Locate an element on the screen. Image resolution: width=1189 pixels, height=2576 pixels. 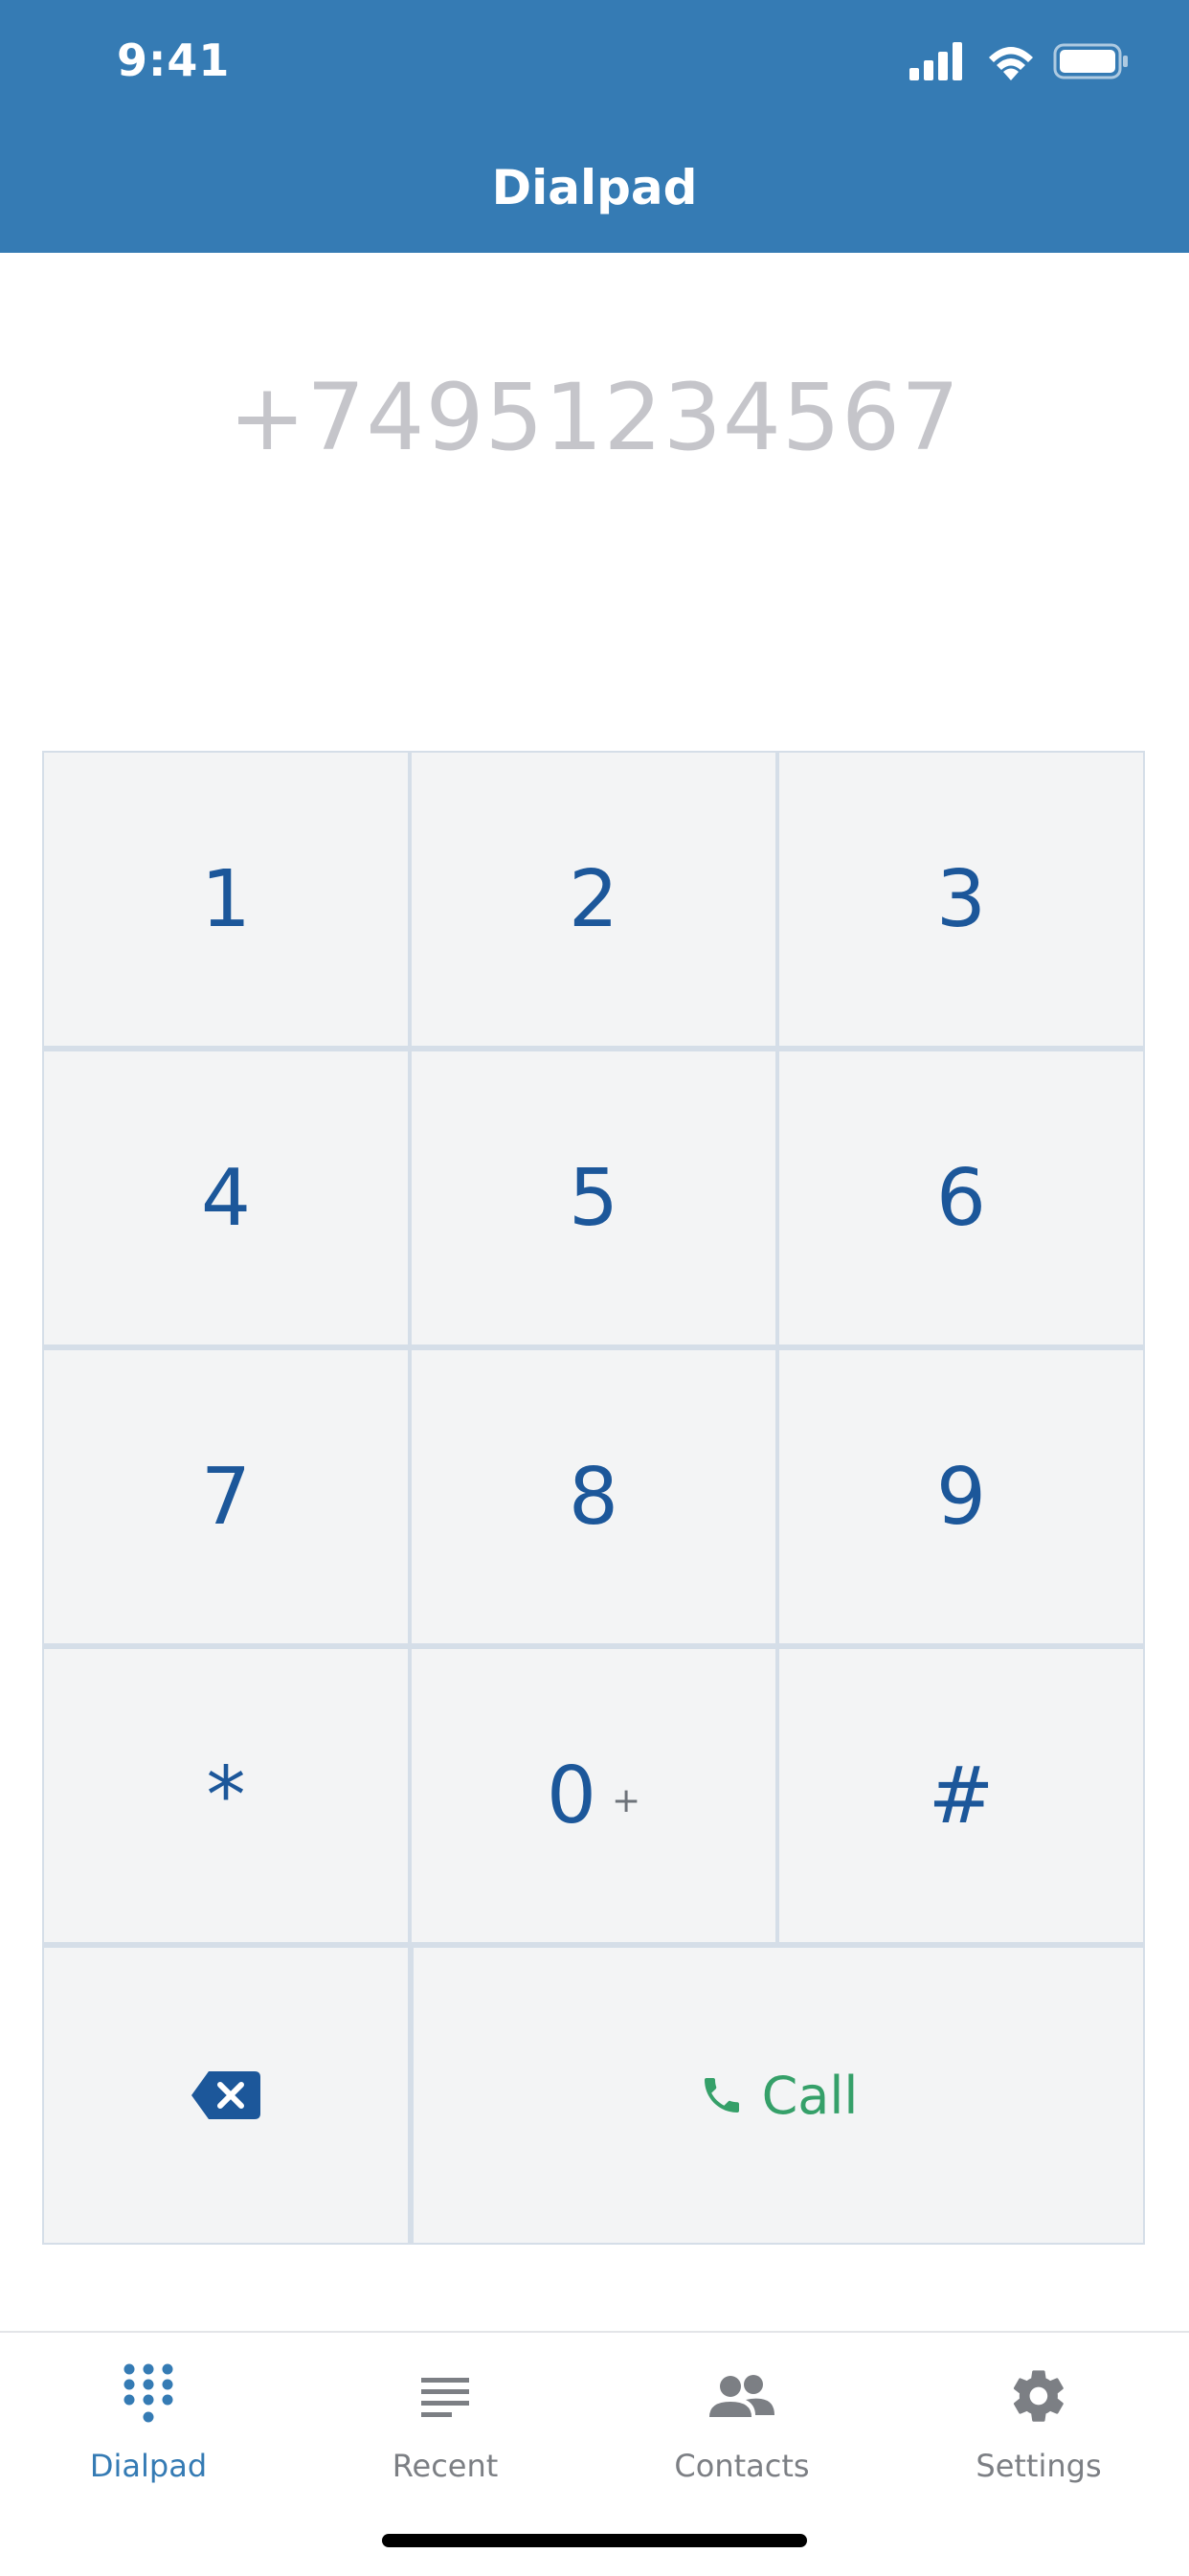
key-6: 6 is located at coordinates (961, 1197).